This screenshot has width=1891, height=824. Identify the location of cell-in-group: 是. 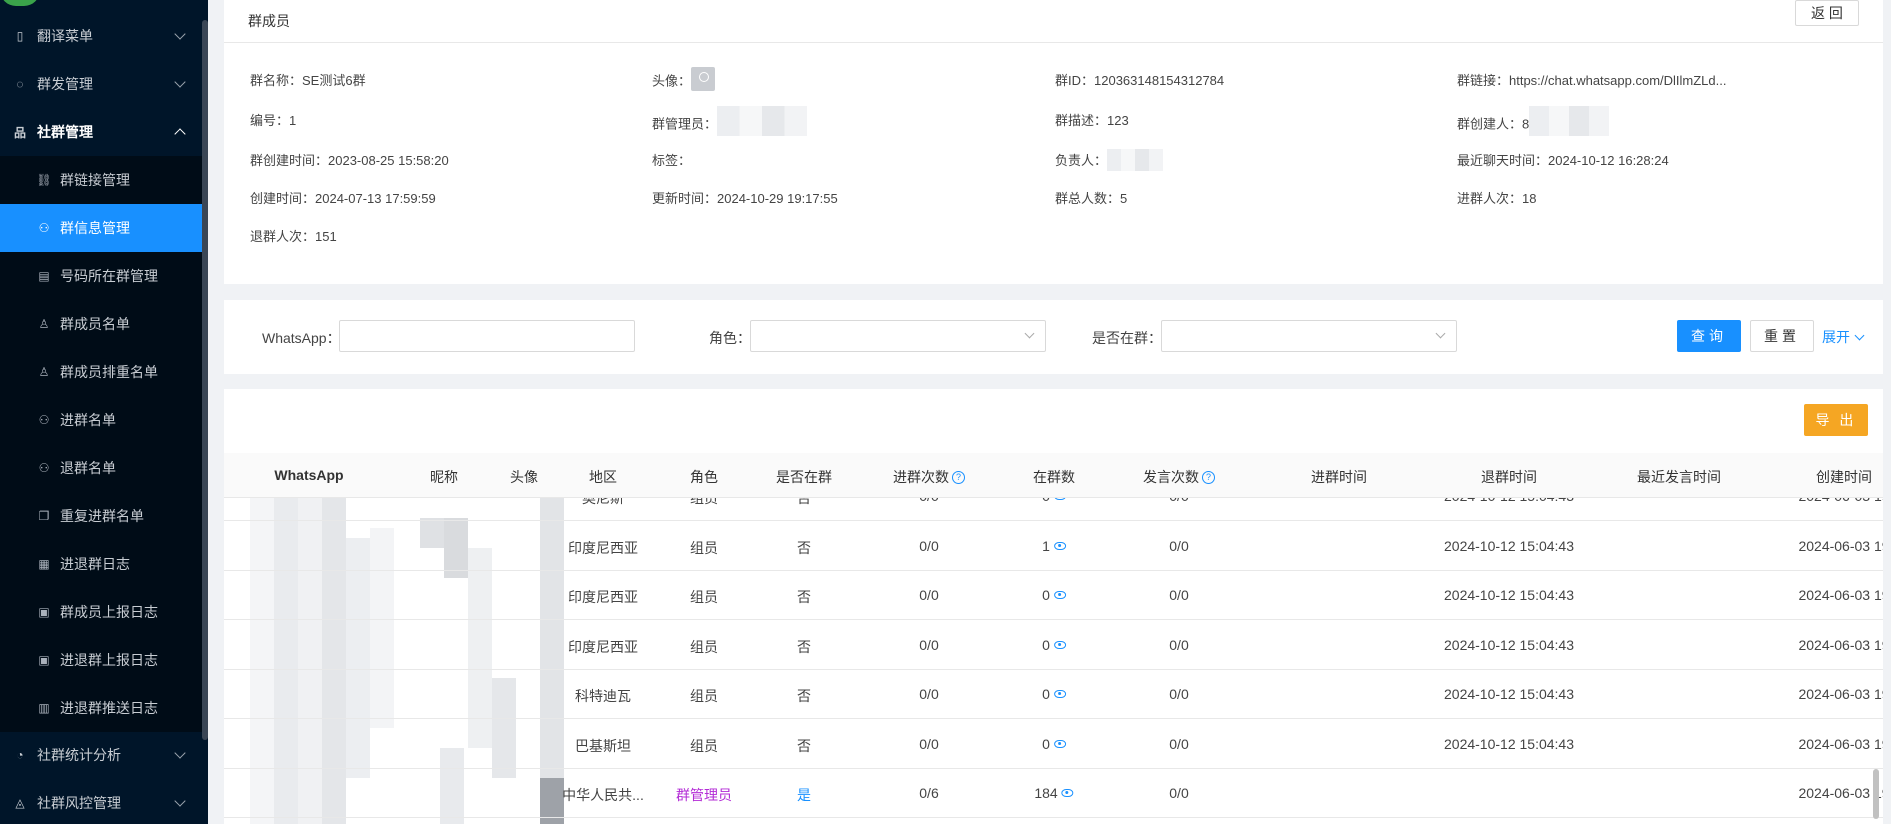
(804, 795).